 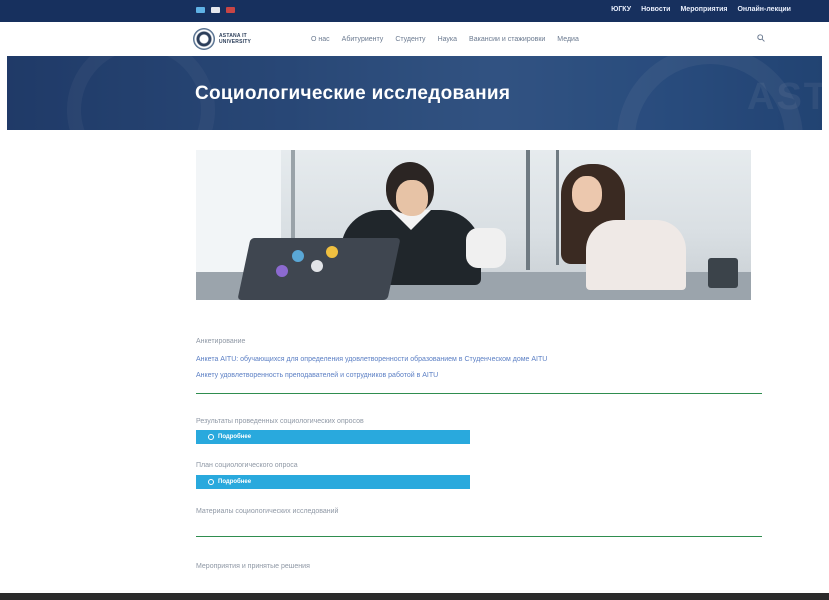 I want to click on menu-item-media: Медиа, so click(x=568, y=39).